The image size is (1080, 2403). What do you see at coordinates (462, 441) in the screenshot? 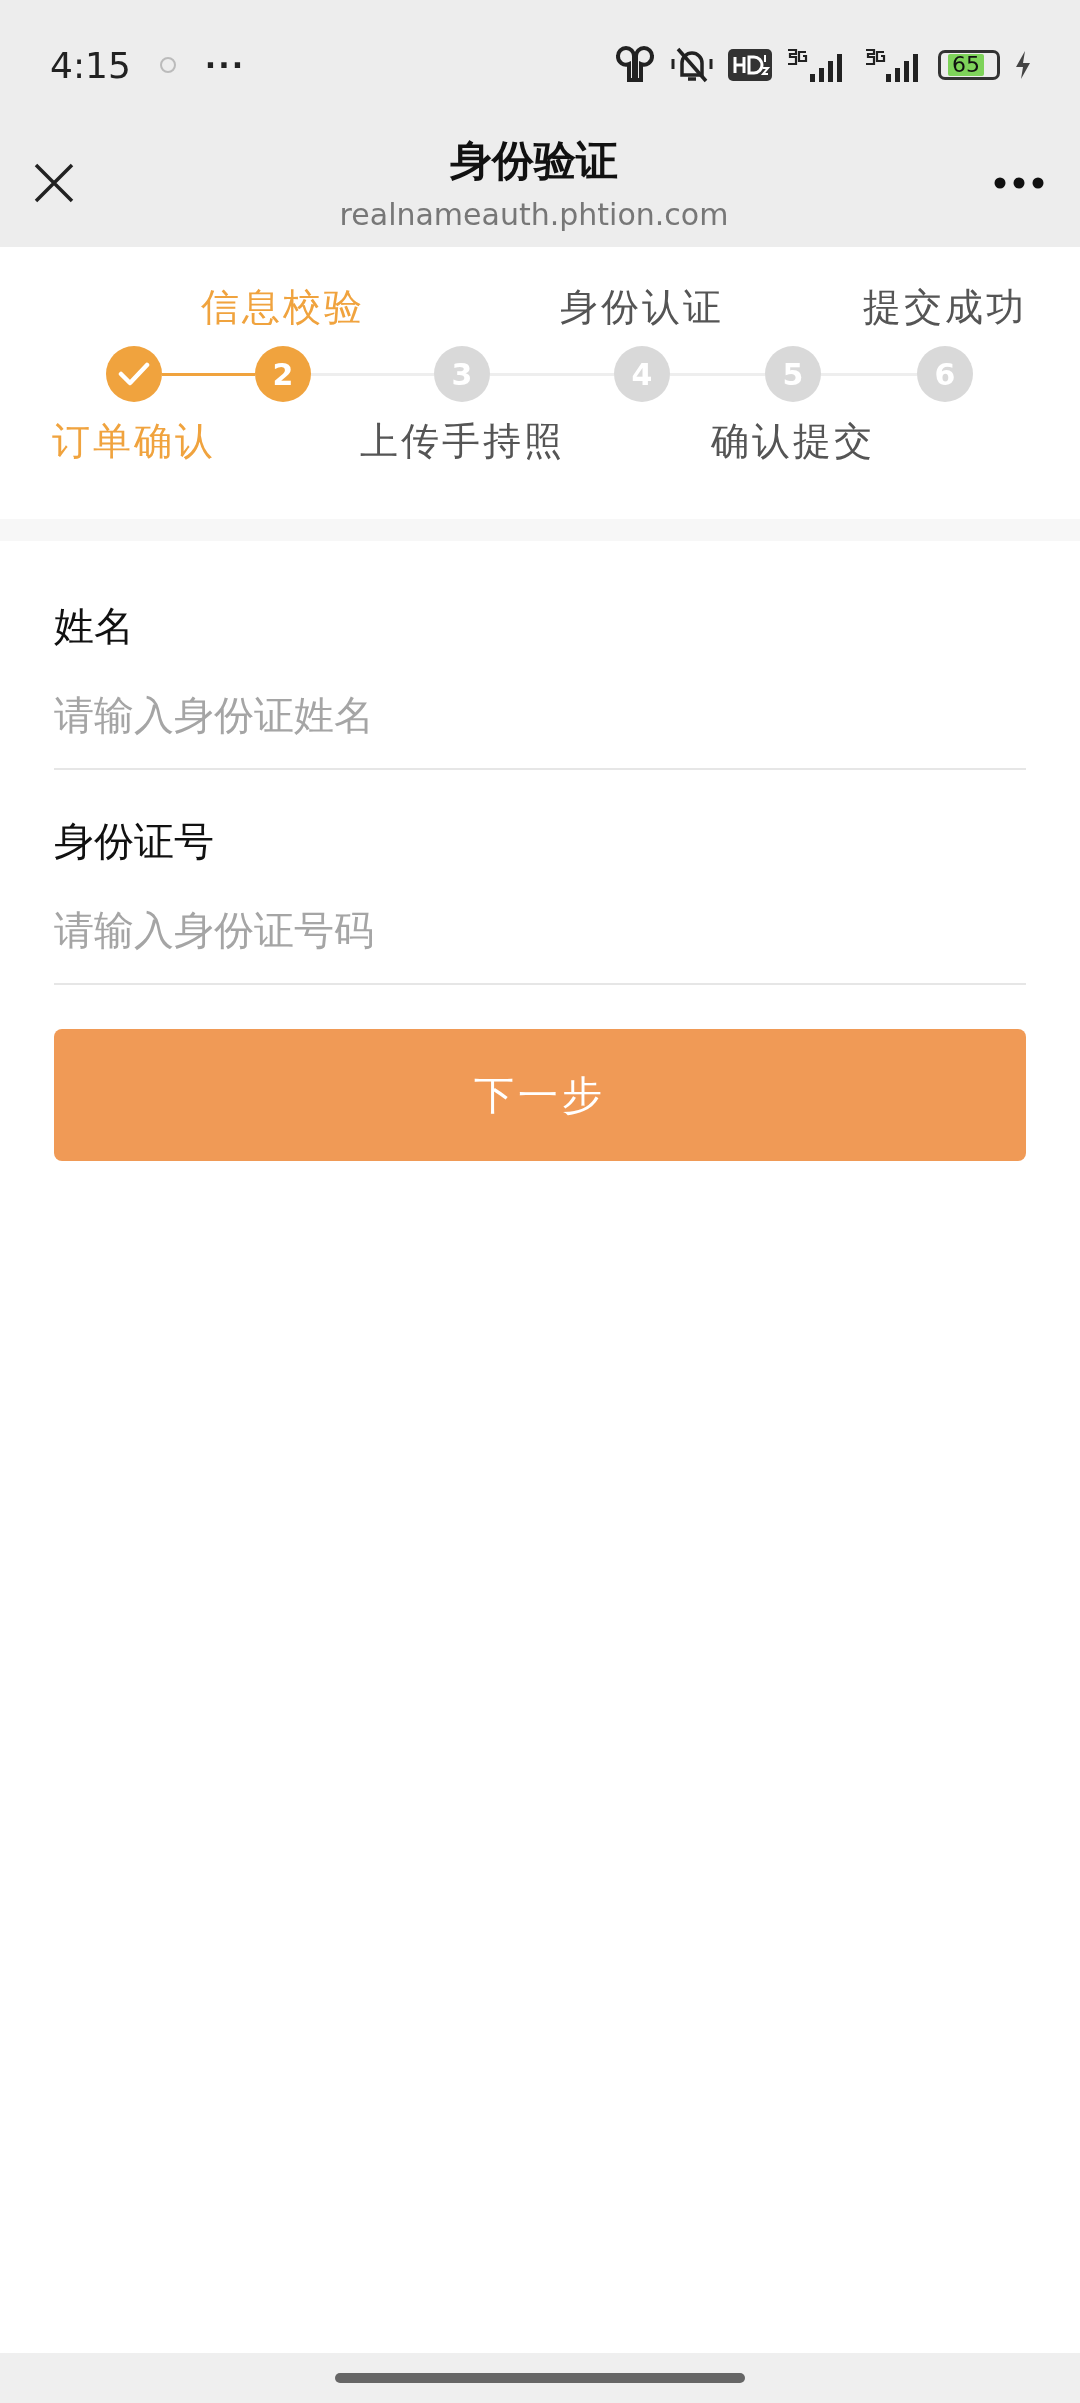
I see `step-label: 上传手持照` at bounding box center [462, 441].